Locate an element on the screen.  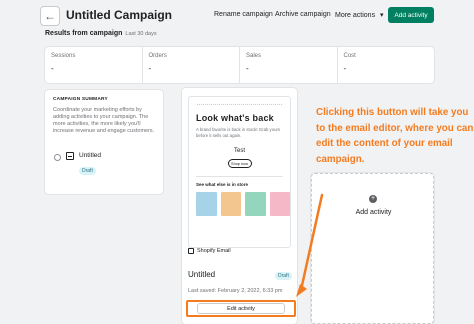
more-actions-label: More actions is located at coordinates (355, 15).